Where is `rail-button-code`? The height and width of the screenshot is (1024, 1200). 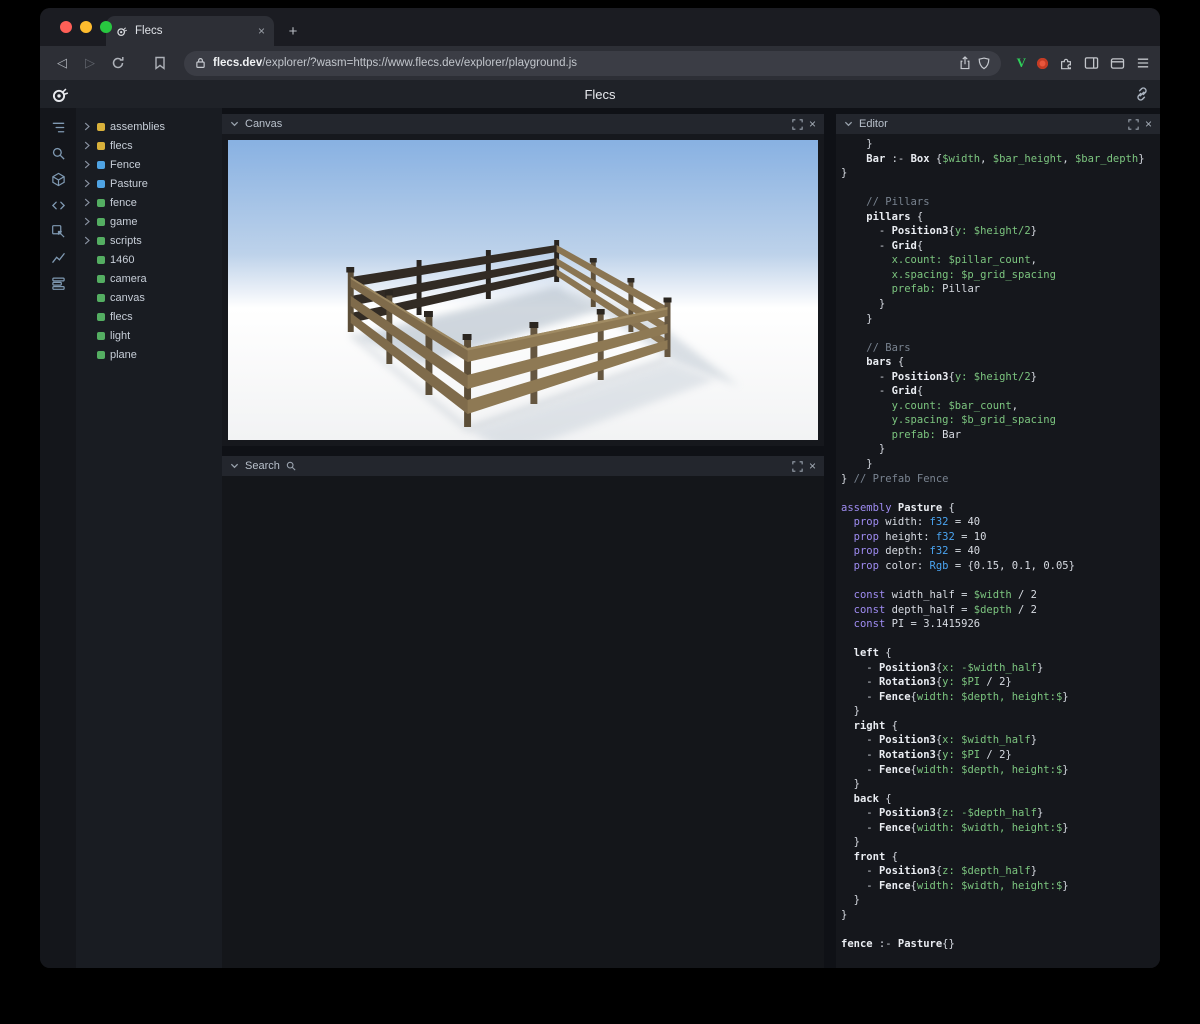 rail-button-code is located at coordinates (58, 205).